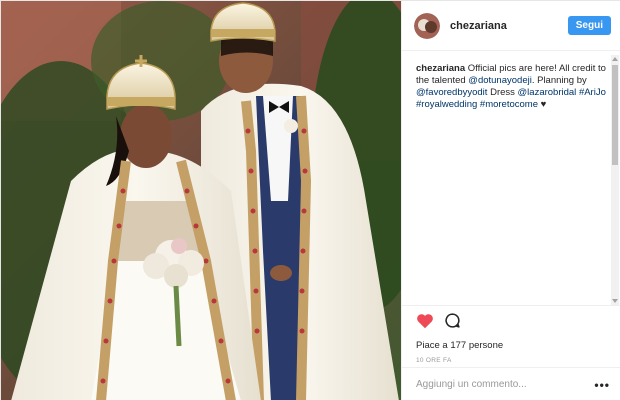 The image size is (620, 400). What do you see at coordinates (615, 180) in the screenshot?
I see `caption-scrollbar` at bounding box center [615, 180].